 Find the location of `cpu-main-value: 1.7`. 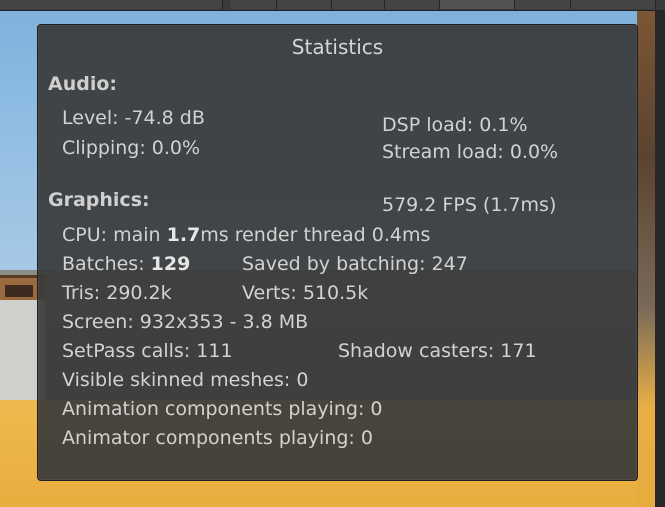

cpu-main-value: 1.7 is located at coordinates (183, 235).